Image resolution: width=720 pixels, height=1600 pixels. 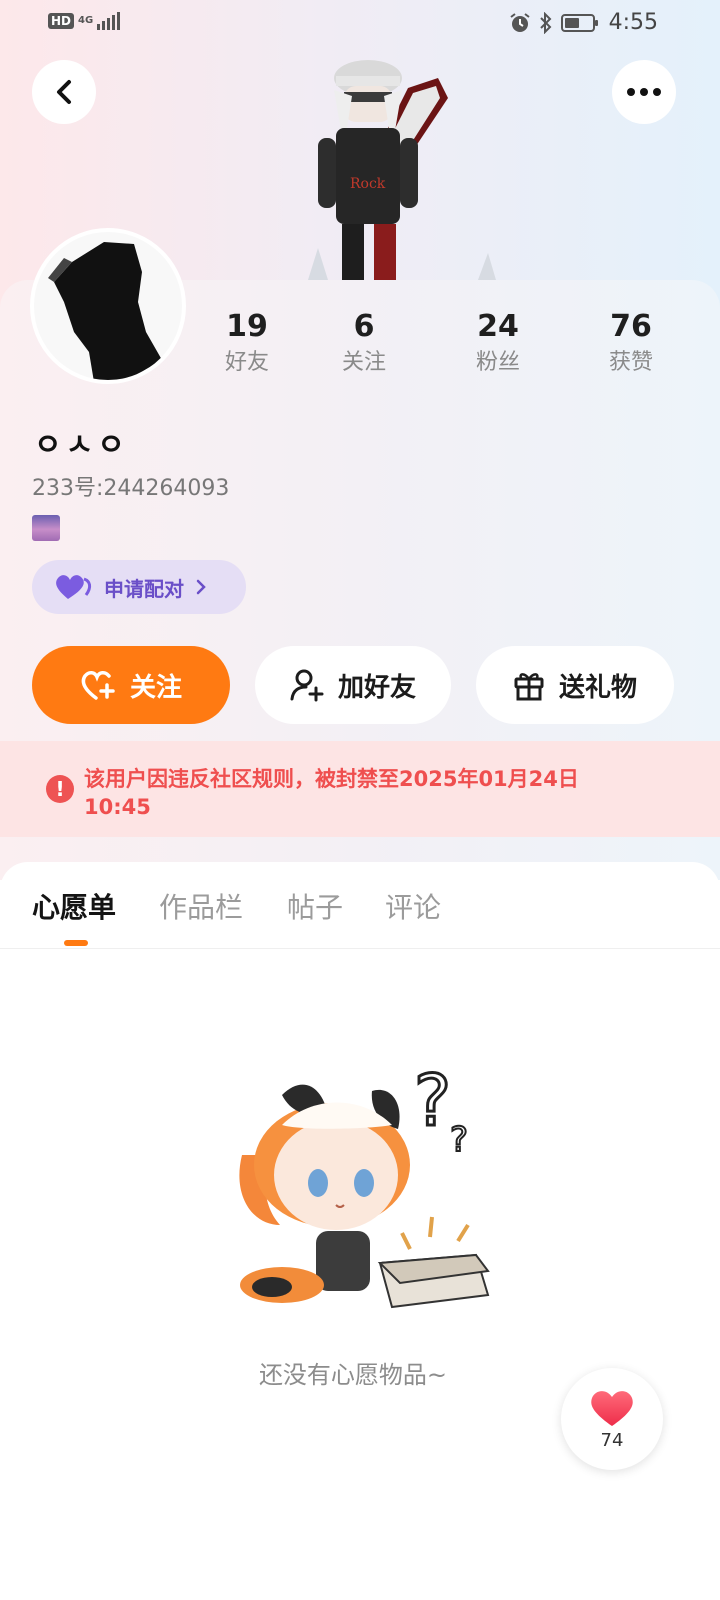 I want to click on city-tag-icon, so click(x=46, y=528).